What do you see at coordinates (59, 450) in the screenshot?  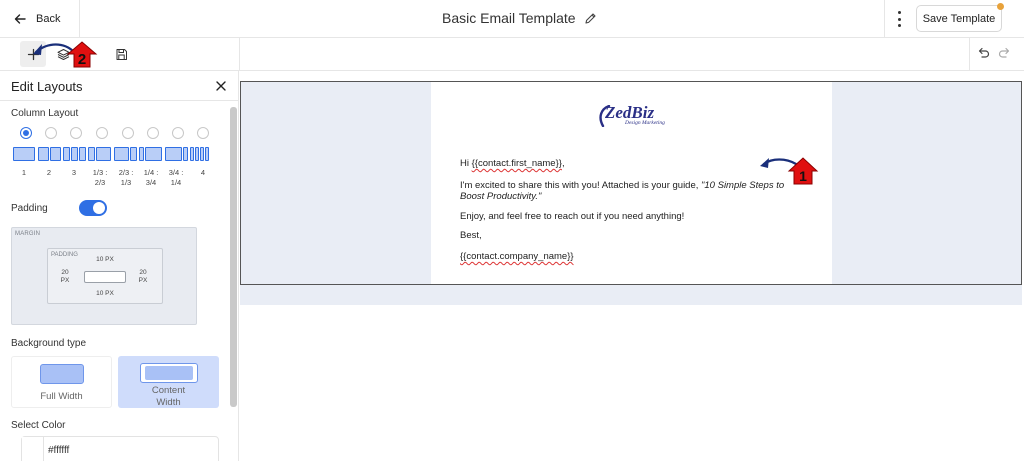 I see `color-value: #ffffff` at bounding box center [59, 450].